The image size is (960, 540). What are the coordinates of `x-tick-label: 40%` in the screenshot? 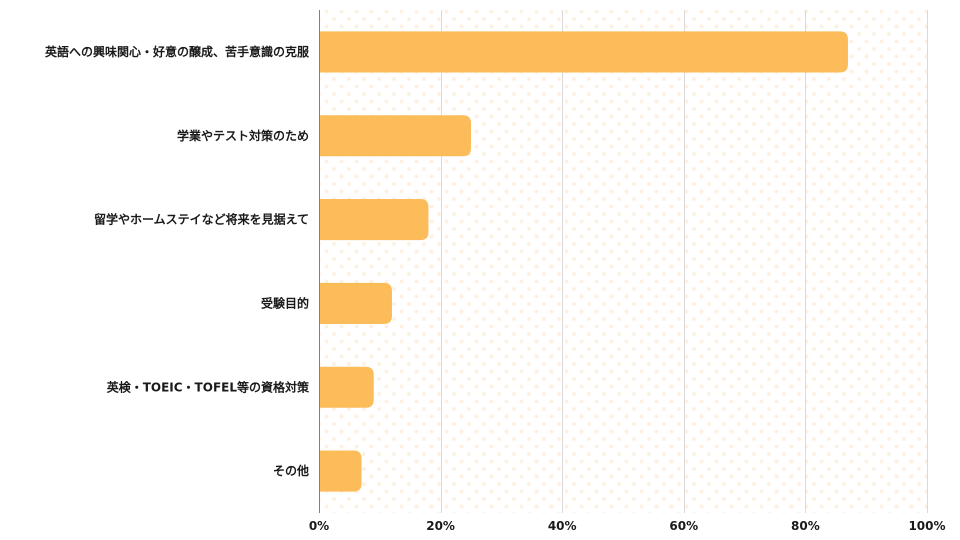 It's located at (562, 526).